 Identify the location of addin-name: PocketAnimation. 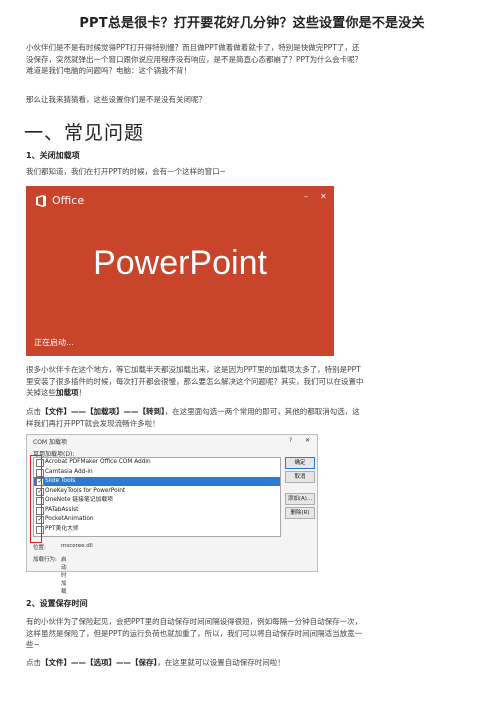
(69, 519).